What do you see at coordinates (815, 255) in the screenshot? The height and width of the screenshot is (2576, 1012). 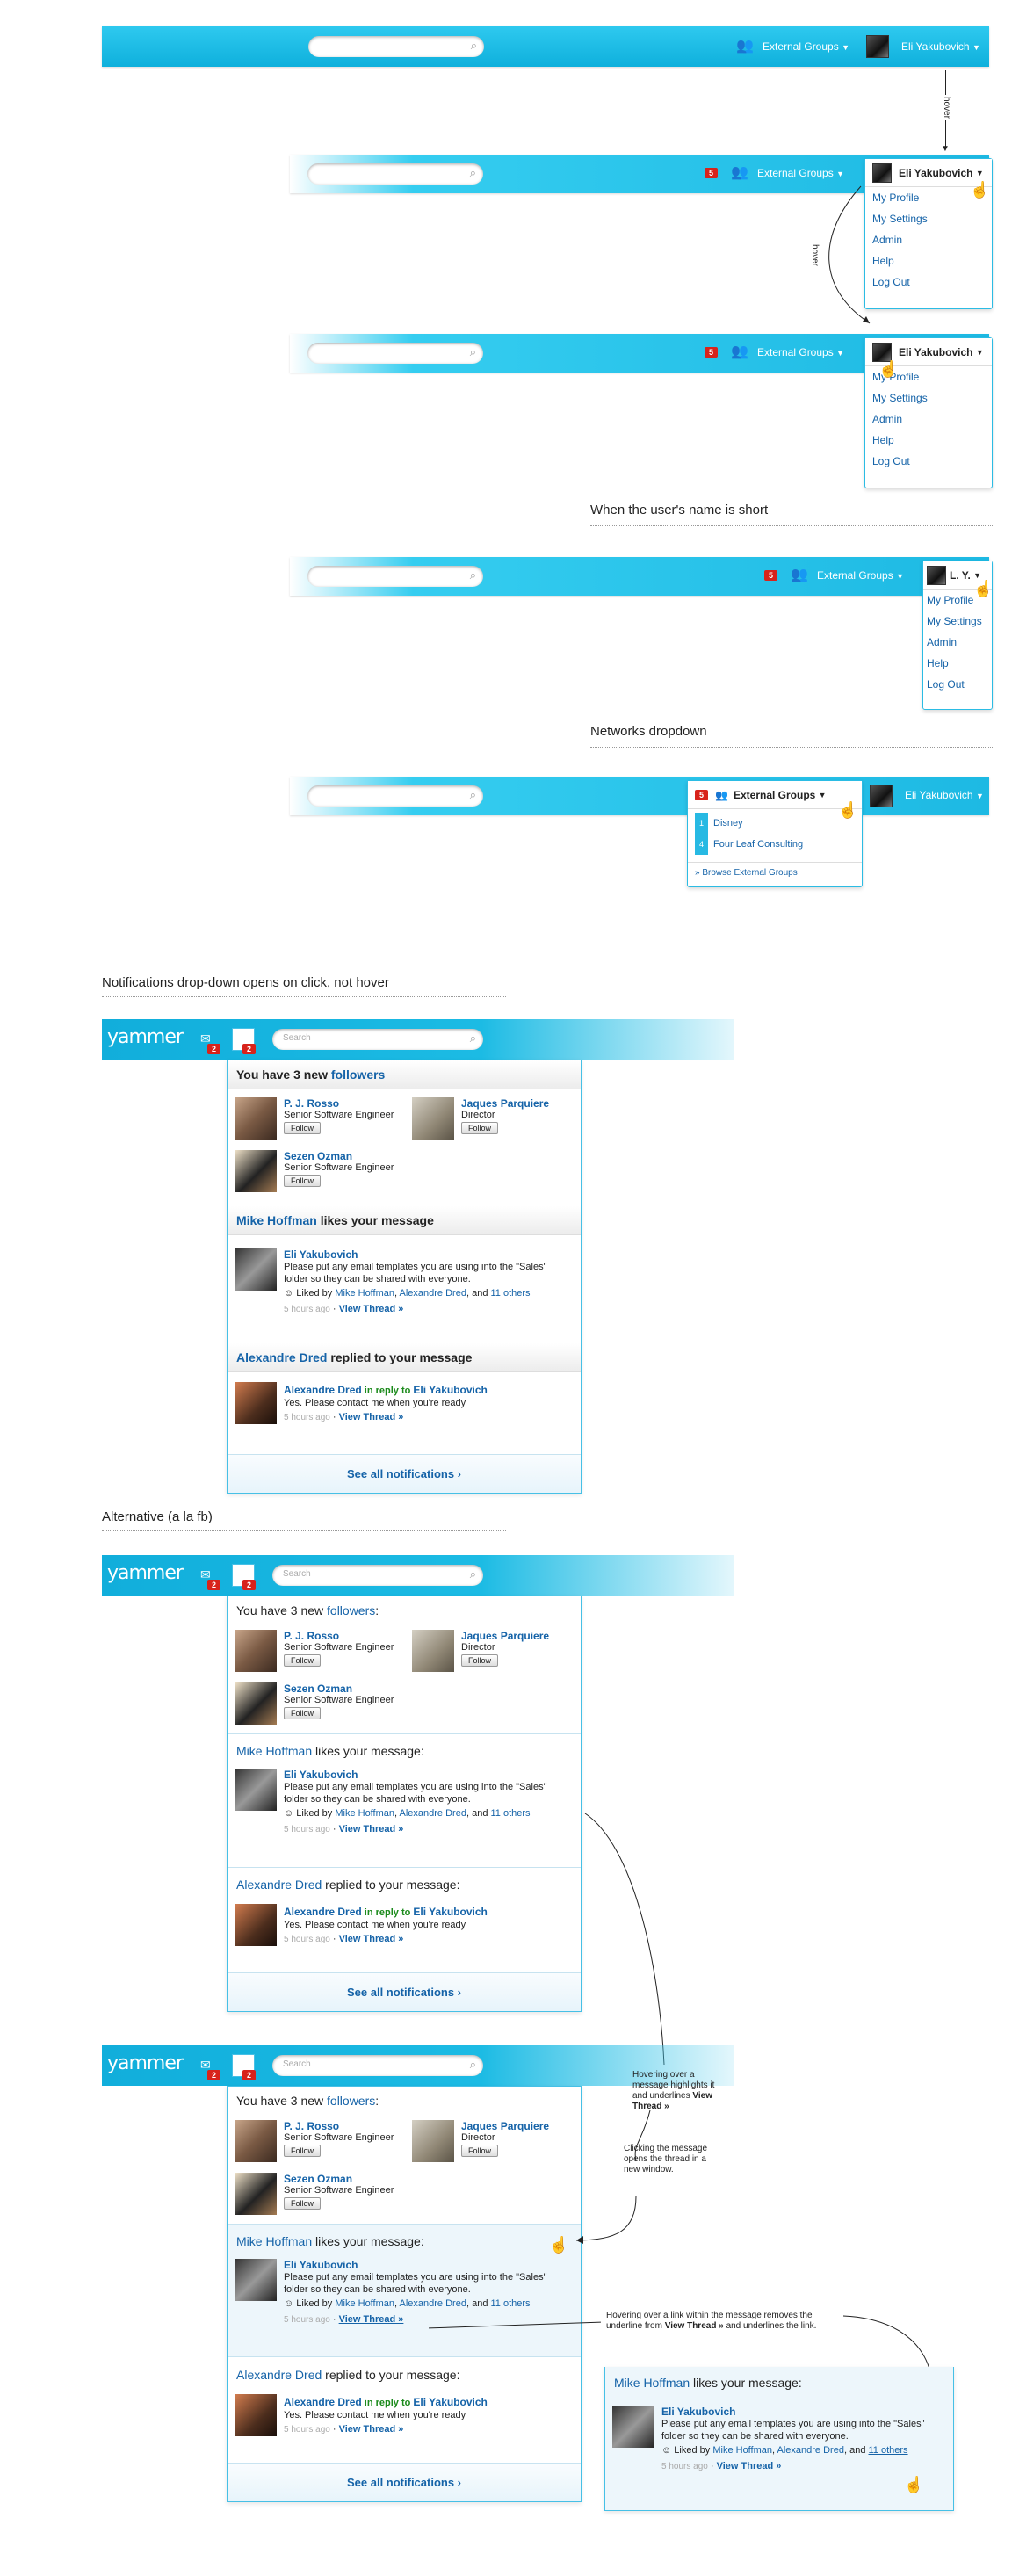 I see `hover-label: hover` at bounding box center [815, 255].